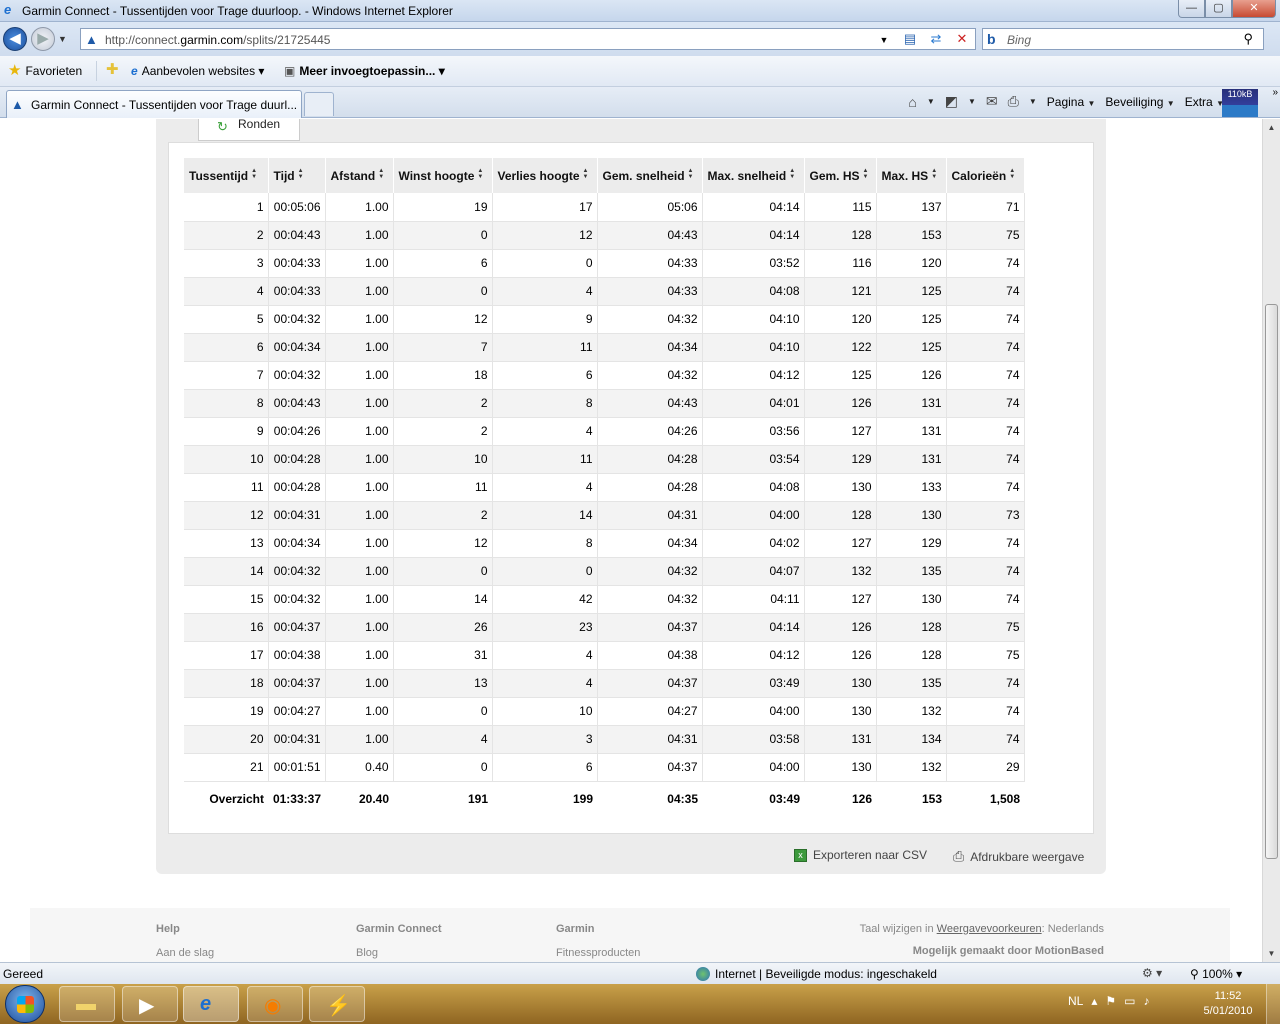 The width and height of the screenshot is (1280, 1024). I want to click on cell-avg-hr: 127, so click(840, 431).